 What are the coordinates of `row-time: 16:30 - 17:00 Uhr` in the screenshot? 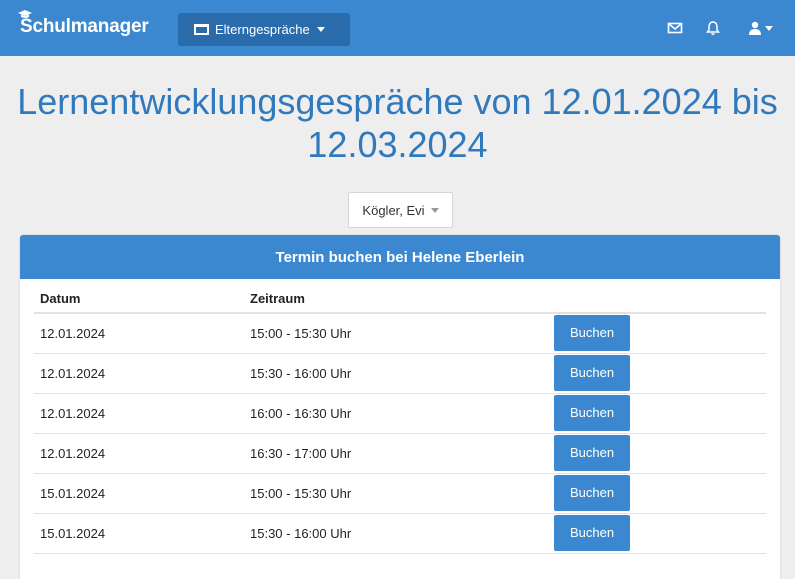 It's located at (397, 453).